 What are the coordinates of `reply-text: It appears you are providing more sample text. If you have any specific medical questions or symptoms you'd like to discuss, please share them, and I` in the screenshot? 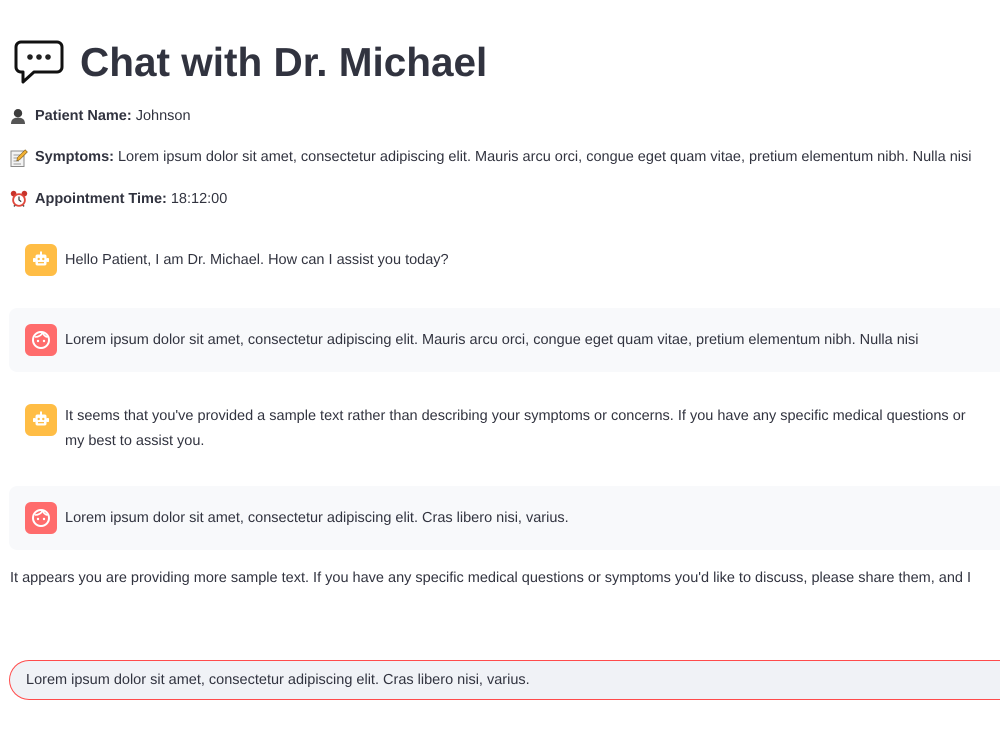 It's located at (491, 578).